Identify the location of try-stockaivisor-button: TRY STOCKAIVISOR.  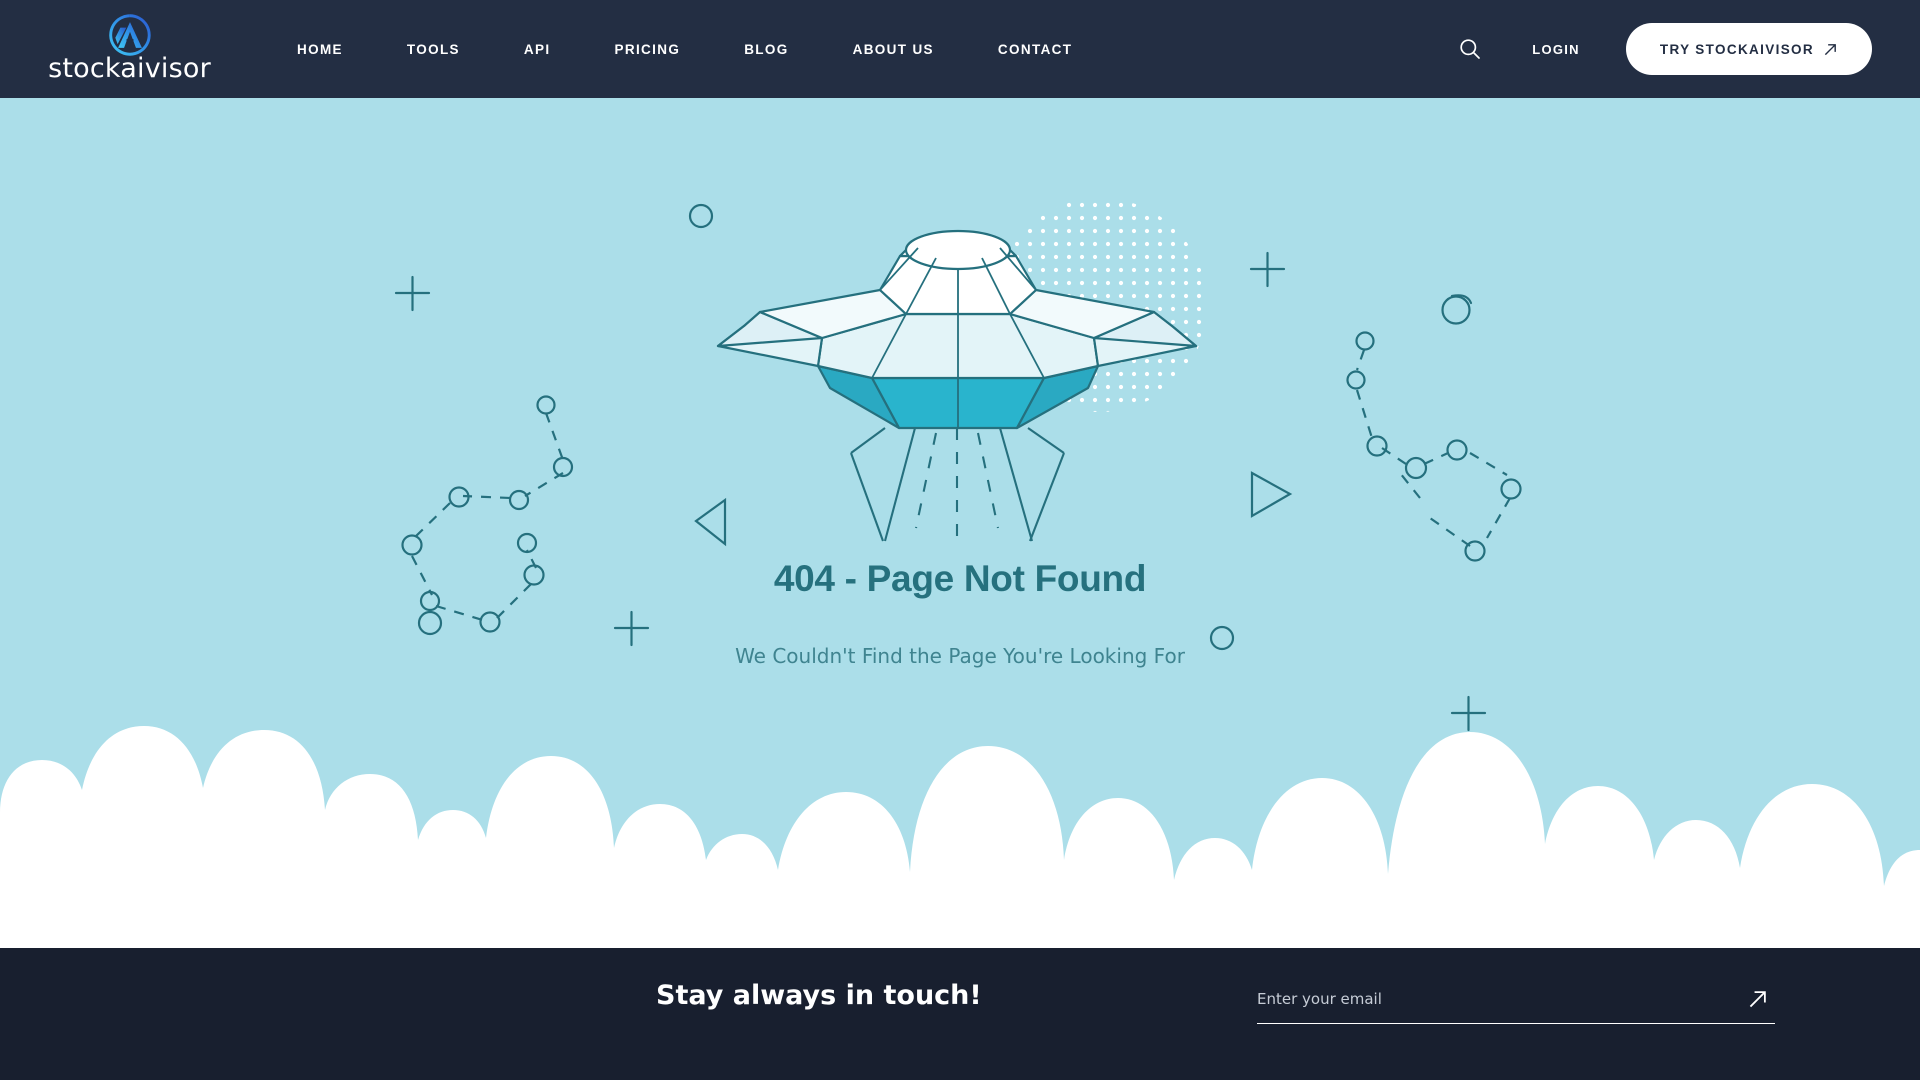
(1748, 49).